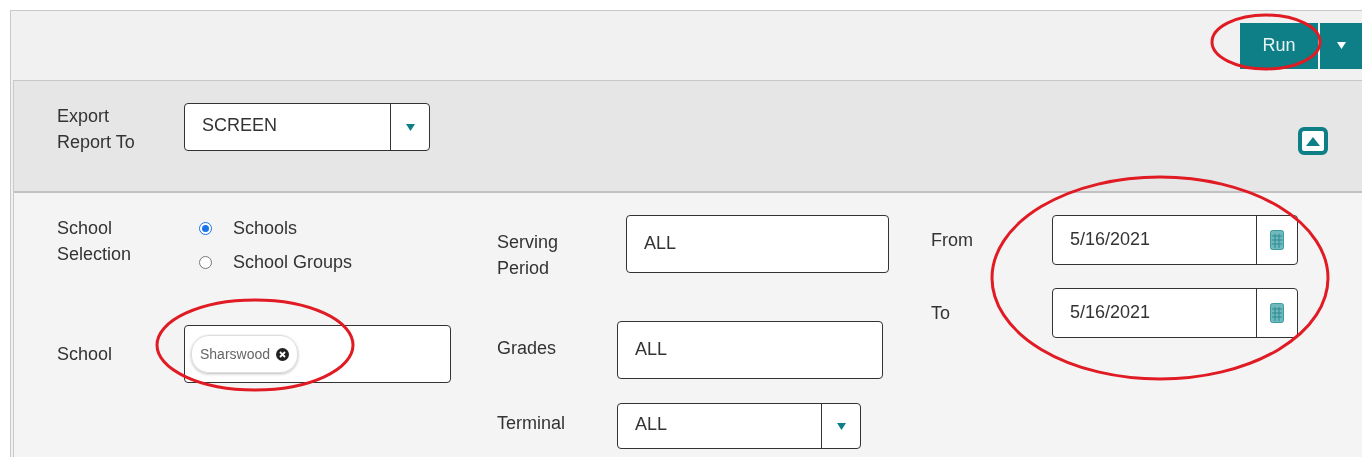  Describe the element at coordinates (739, 426) in the screenshot. I see `terminal-select: ALL` at that location.